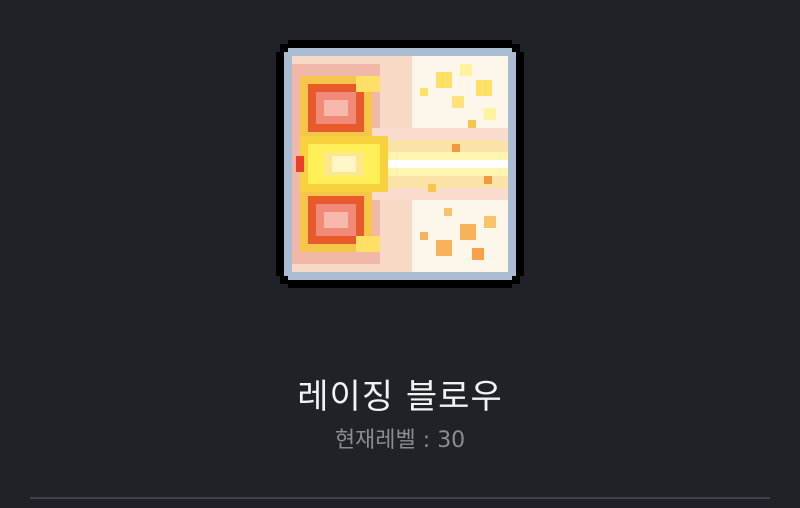 Image resolution: width=800 pixels, height=508 pixels. Describe the element at coordinates (400, 498) in the screenshot. I see `divider` at that location.